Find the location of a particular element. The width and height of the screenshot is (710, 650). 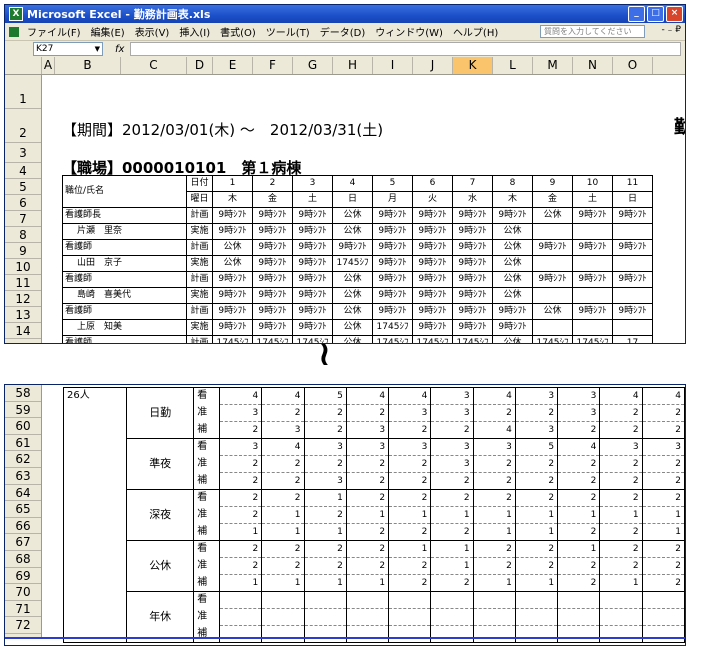

menu-file: ファイル(F) is located at coordinates (54, 31).